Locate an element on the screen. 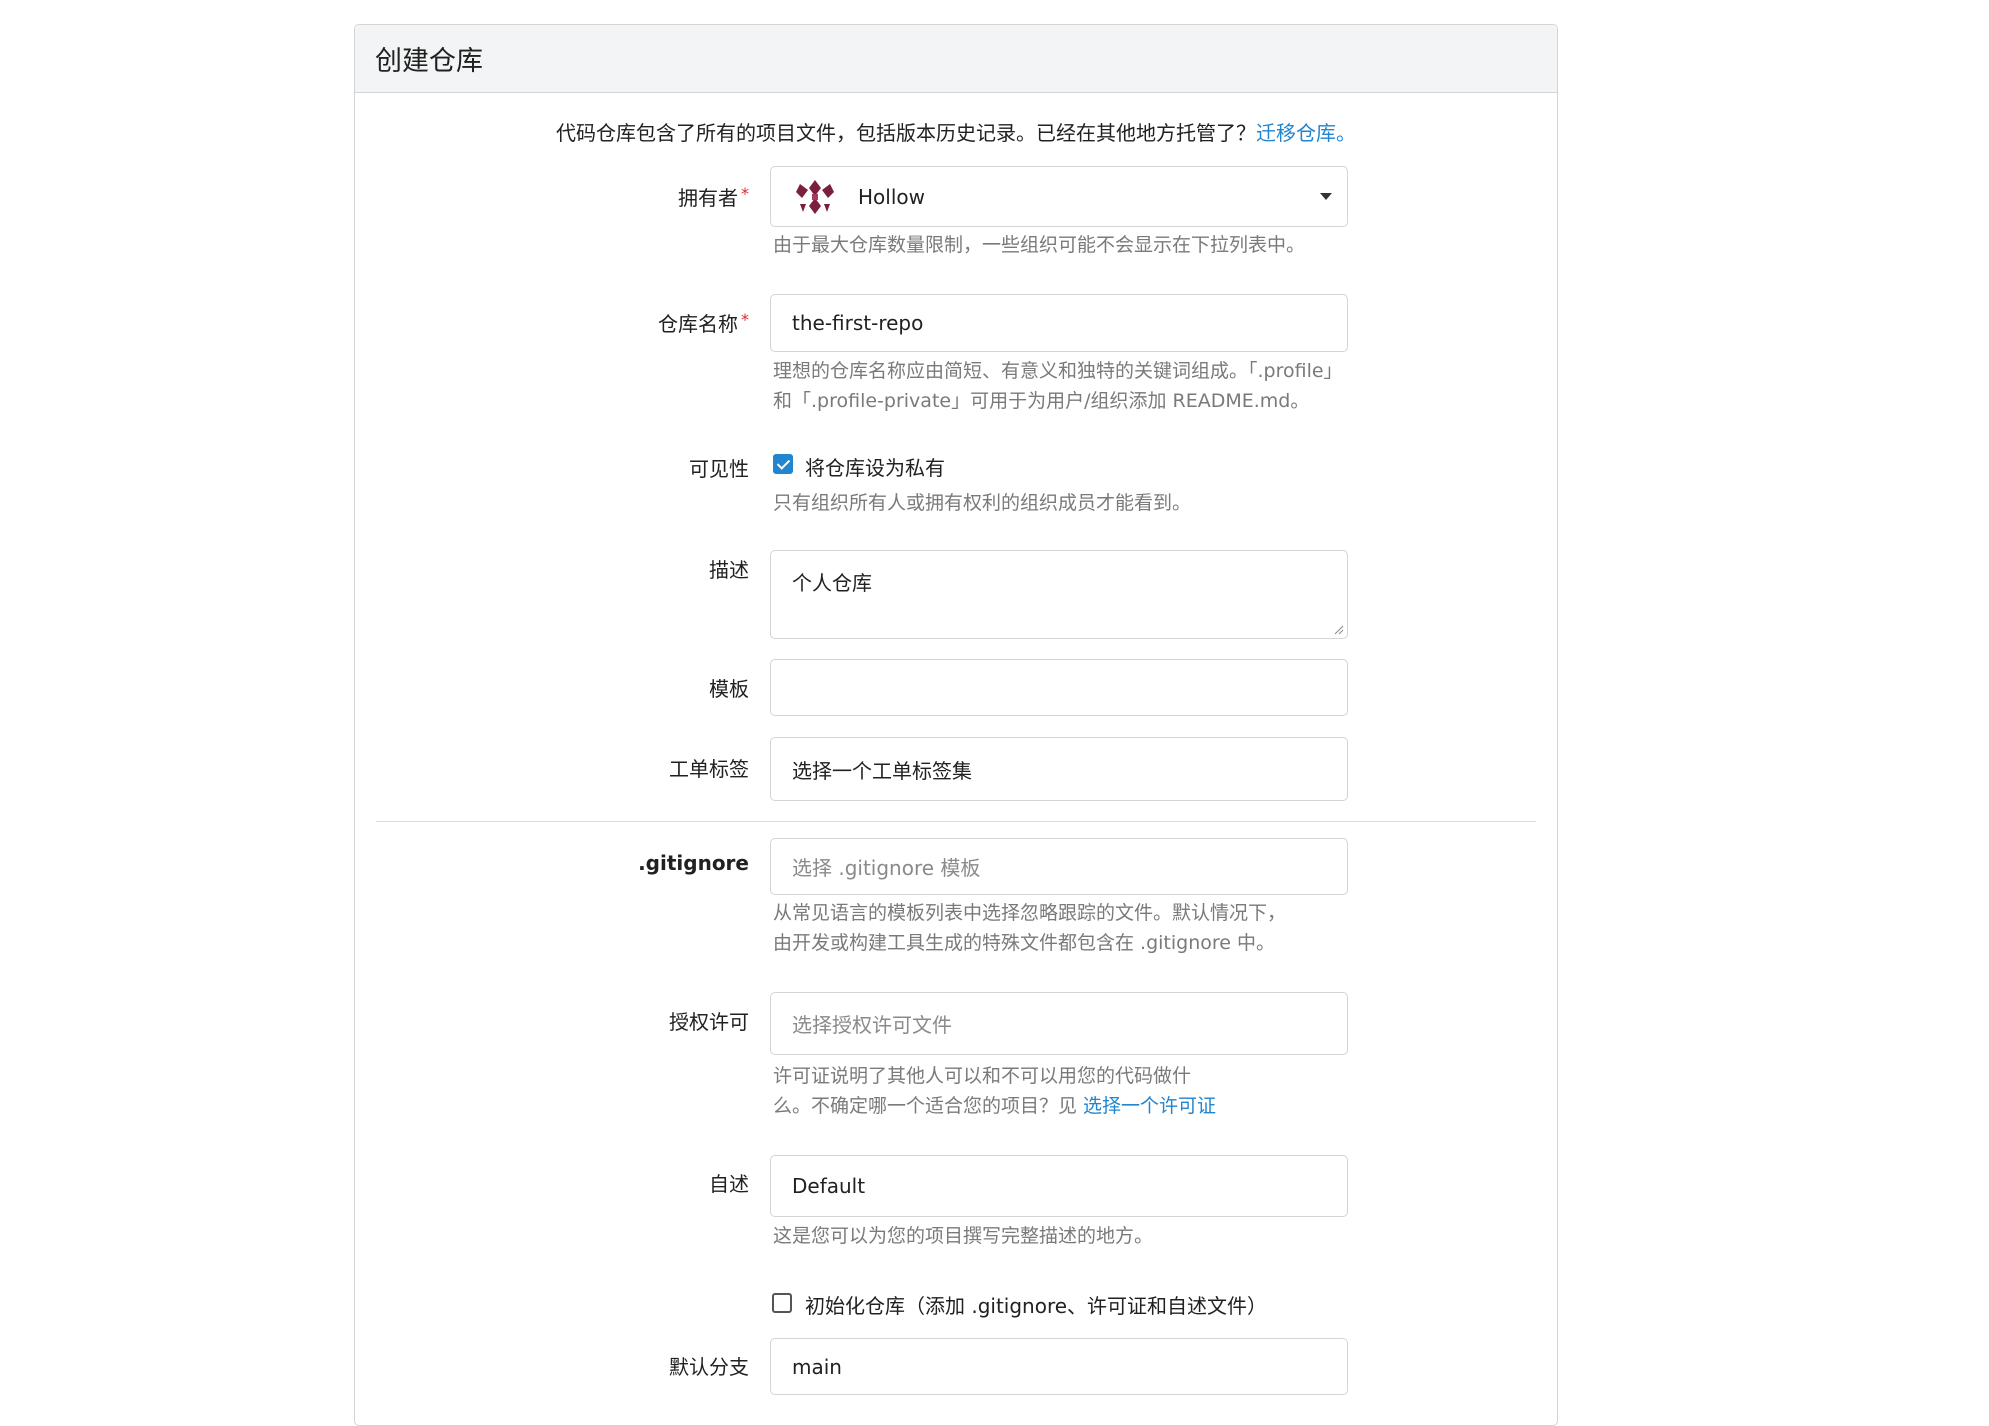 Image resolution: width=1989 pixels, height=1426 pixels. description-textarea: 个人仓库 is located at coordinates (1059, 594).